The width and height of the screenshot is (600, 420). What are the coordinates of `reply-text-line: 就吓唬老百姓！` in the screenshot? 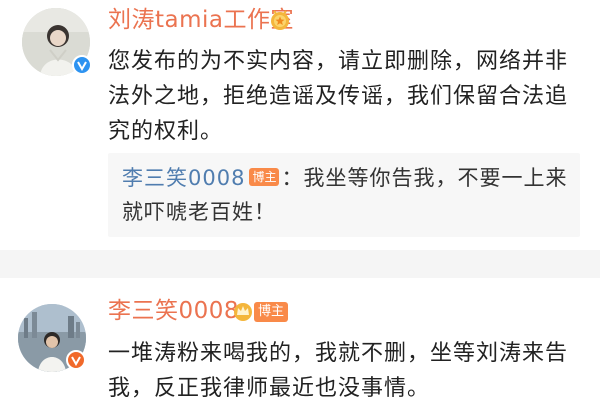 It's located at (199, 212).